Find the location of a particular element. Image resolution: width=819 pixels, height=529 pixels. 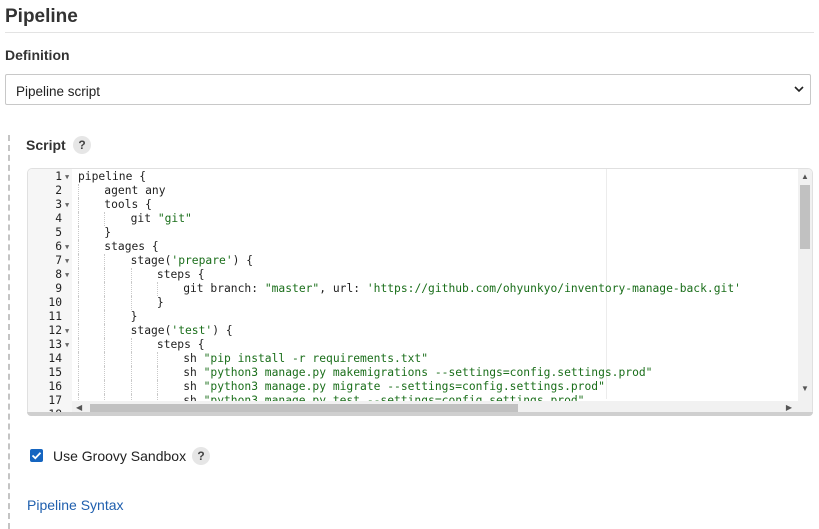

code-token: git is located at coordinates (144, 218).